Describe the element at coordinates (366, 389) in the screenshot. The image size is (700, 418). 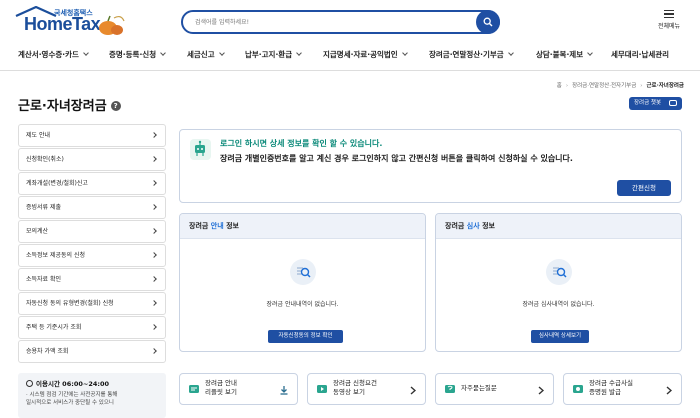
I see `quick-link-video: 장려금 신청요건 동영상 보기` at that location.